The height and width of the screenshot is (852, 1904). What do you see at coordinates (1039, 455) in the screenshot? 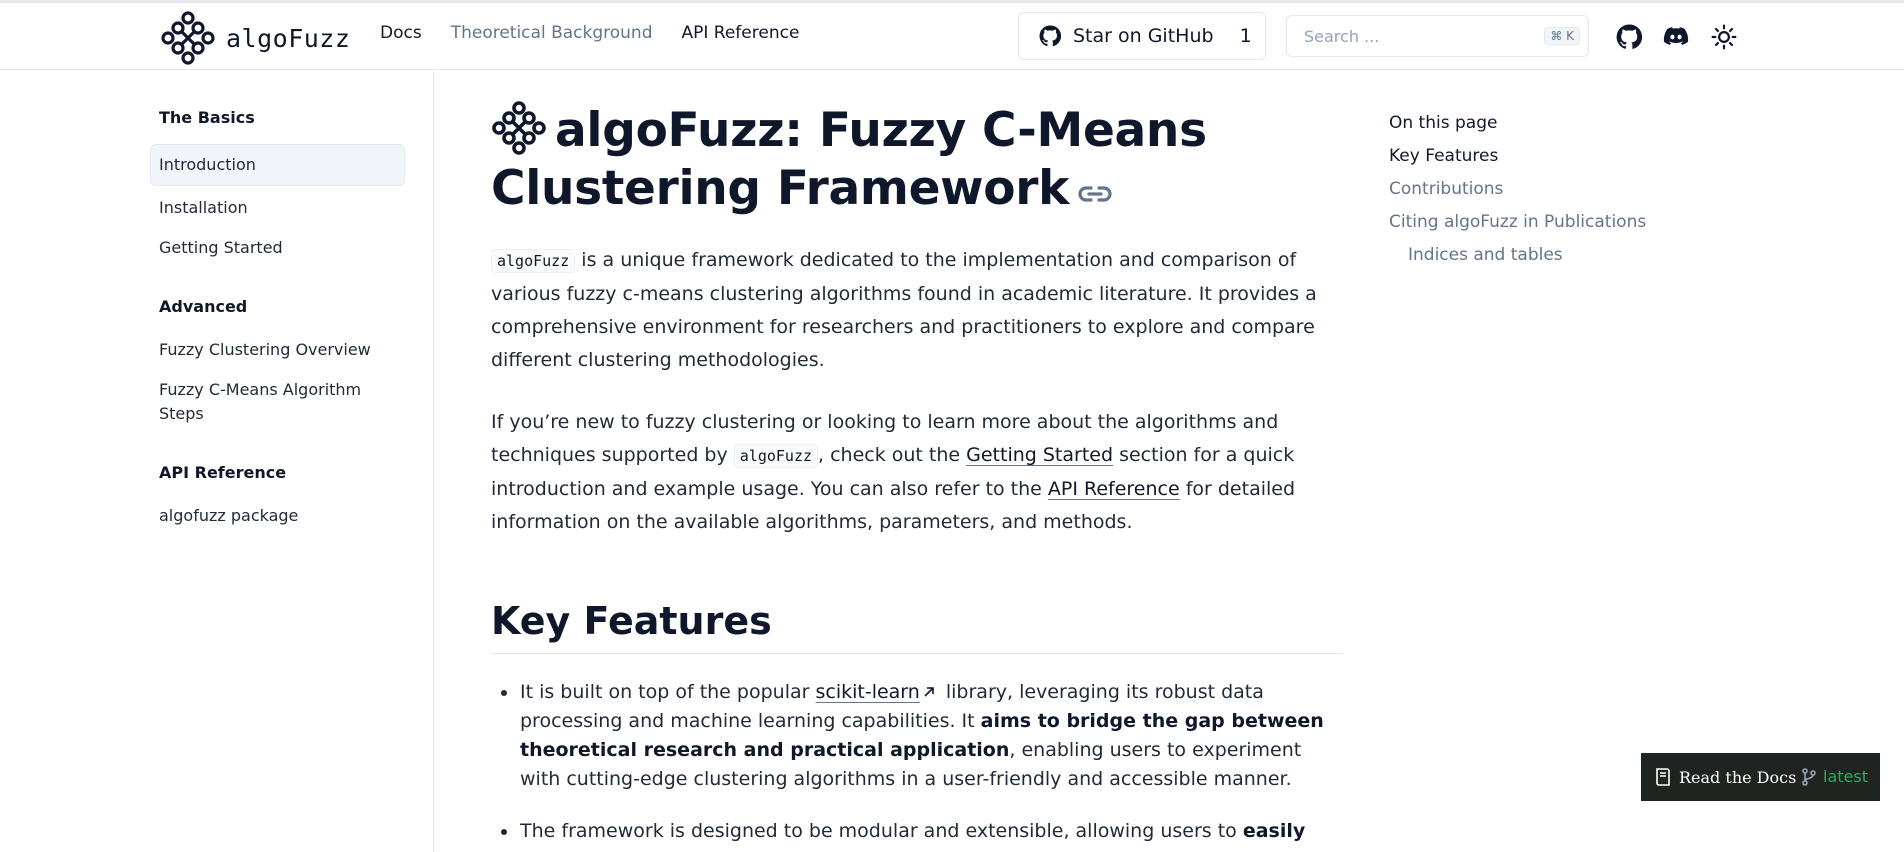
I see `getting-started-link: Getting Started` at bounding box center [1039, 455].